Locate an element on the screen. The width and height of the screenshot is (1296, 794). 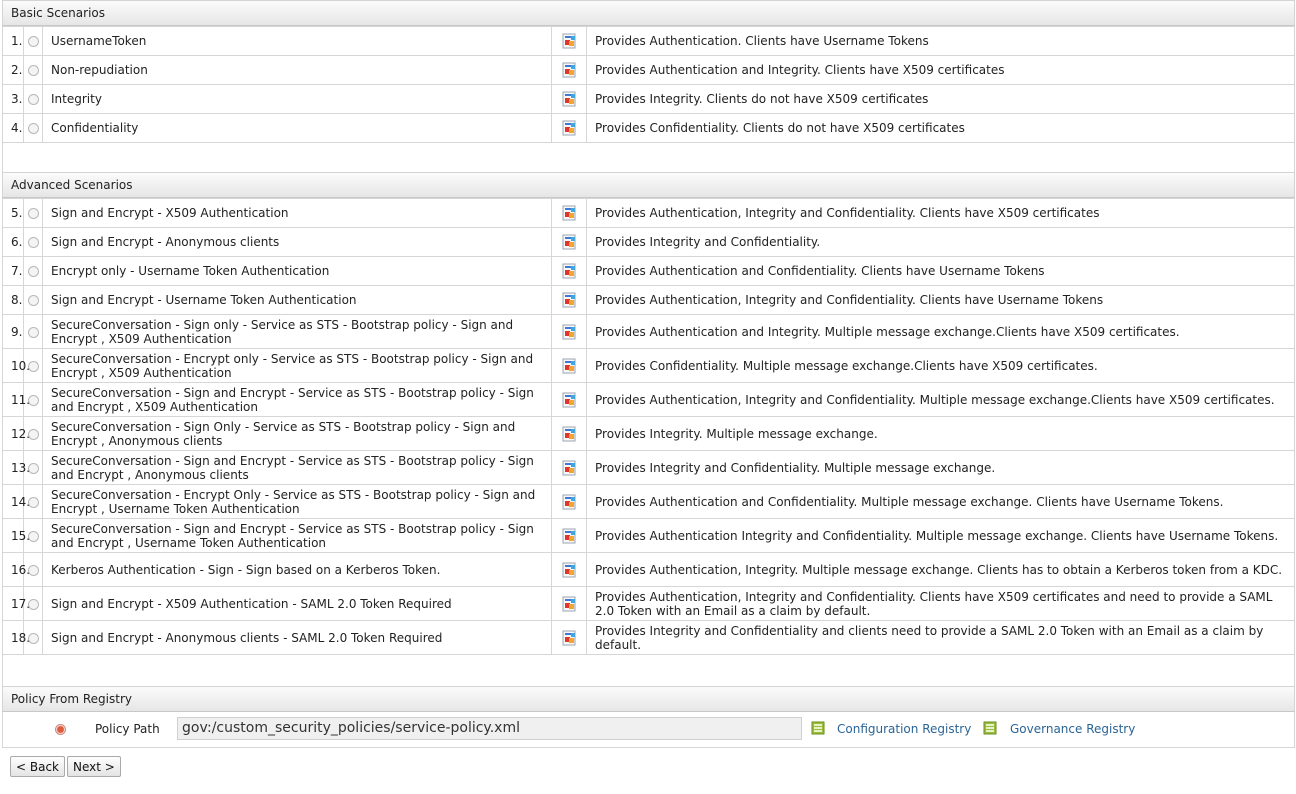
row-number: 9. is located at coordinates (13, 331).